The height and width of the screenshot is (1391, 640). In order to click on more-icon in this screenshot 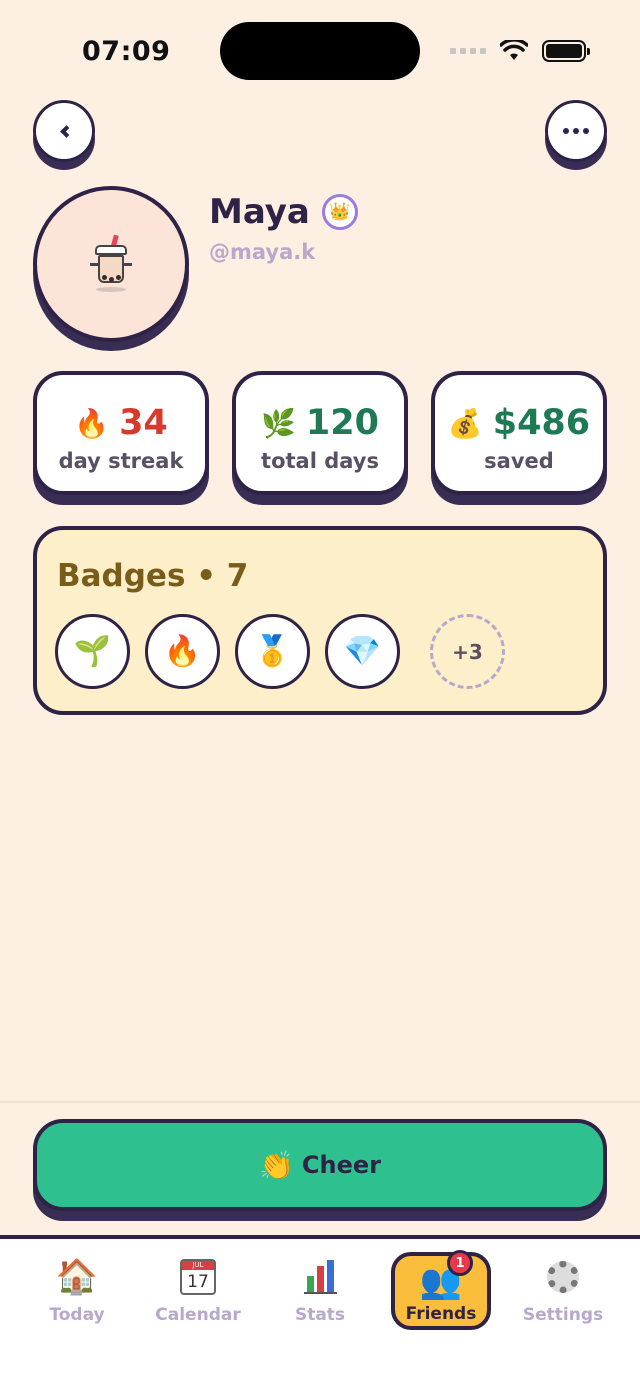, I will do `click(576, 131)`.